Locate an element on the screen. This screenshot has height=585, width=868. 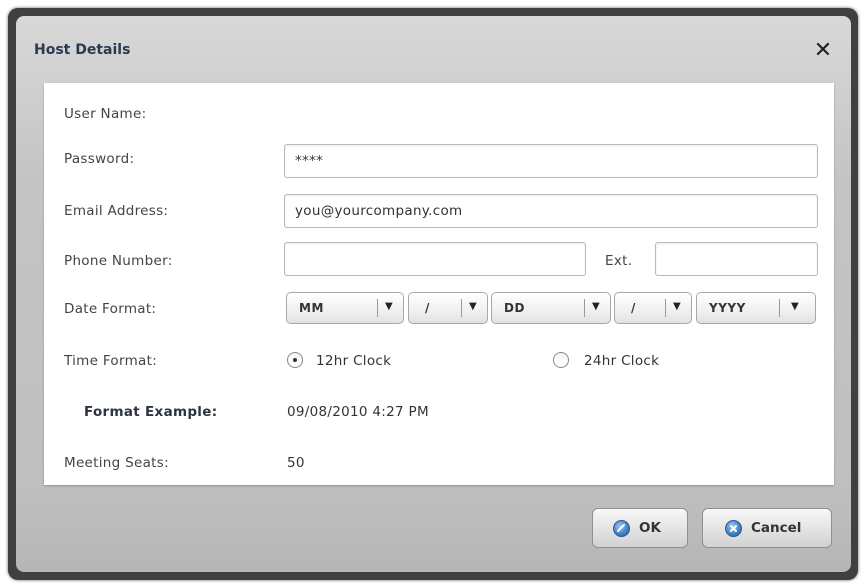
meeting-seats-value: 50 is located at coordinates (296, 463).